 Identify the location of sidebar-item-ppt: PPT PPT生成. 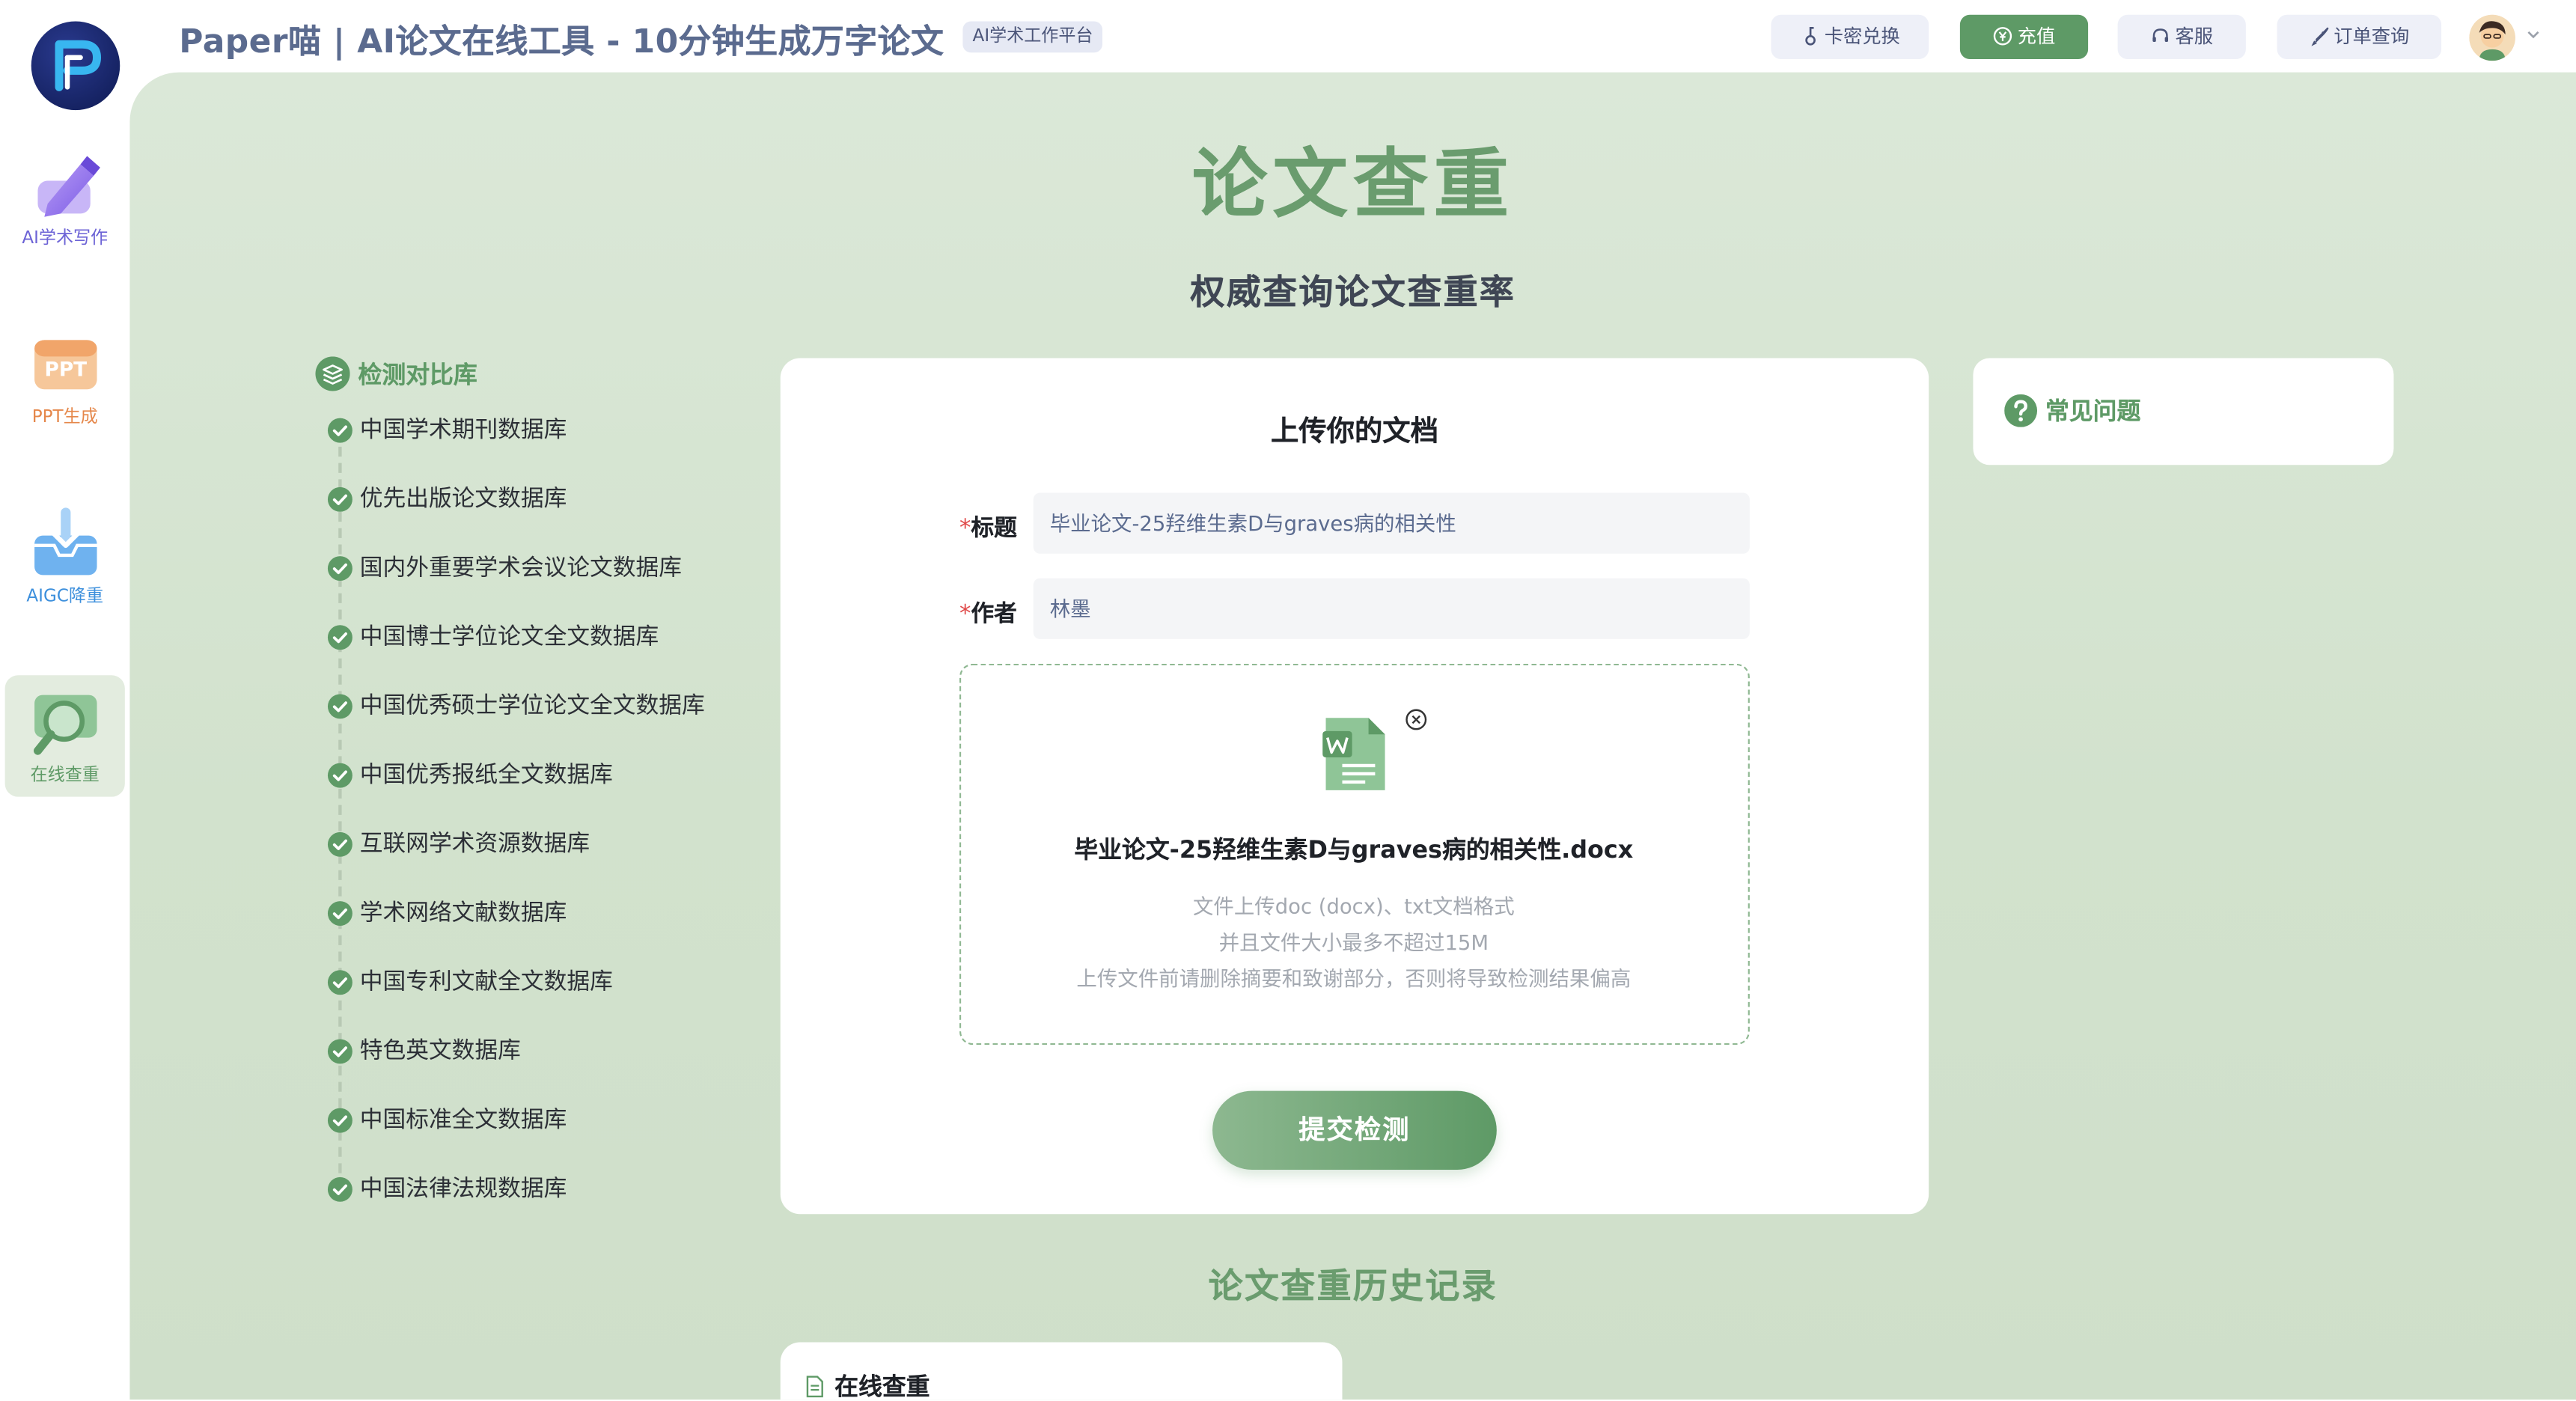
(65, 378).